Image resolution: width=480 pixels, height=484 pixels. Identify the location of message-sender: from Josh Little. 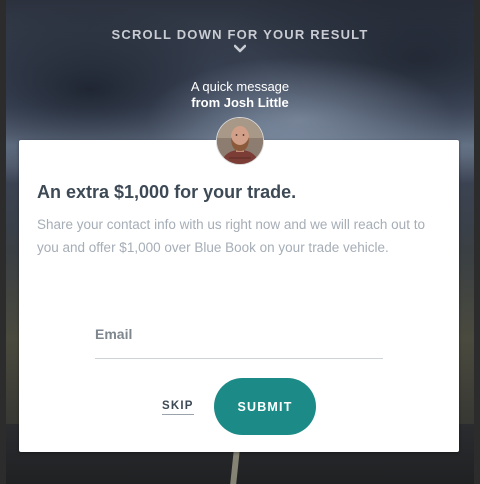
(240, 102).